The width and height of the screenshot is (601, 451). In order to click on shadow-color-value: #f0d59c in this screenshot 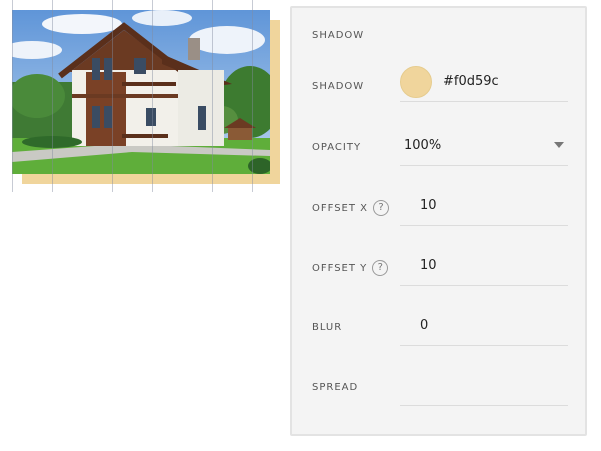, I will do `click(471, 81)`.